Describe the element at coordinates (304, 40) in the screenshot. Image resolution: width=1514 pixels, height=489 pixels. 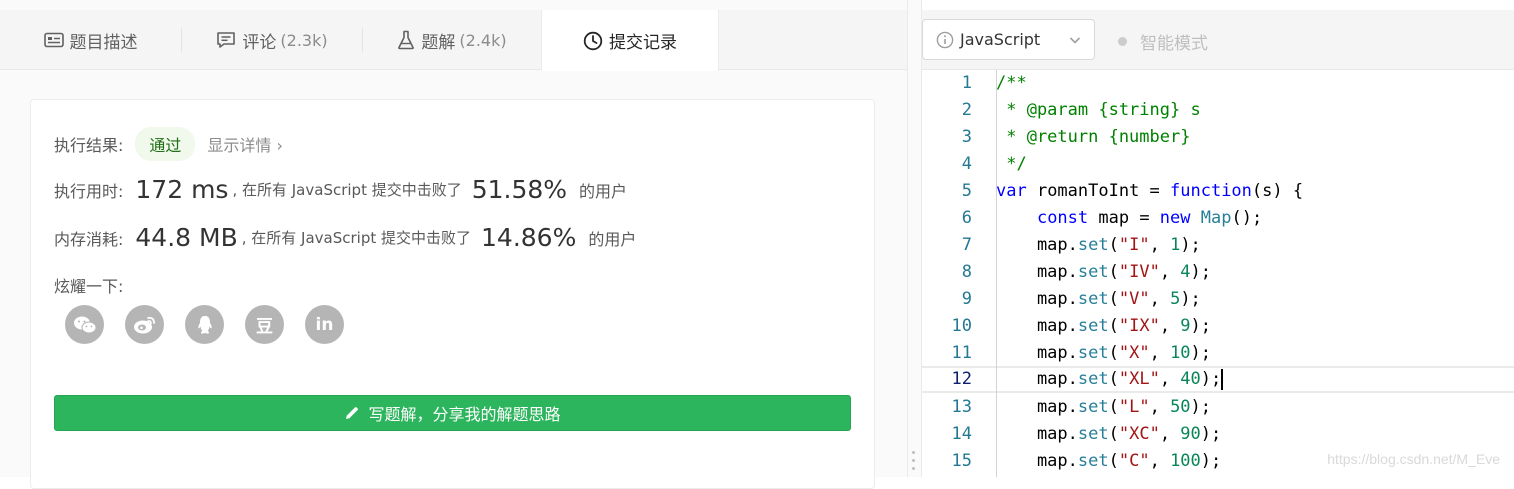
I see `tab-count: (2.3k)` at that location.